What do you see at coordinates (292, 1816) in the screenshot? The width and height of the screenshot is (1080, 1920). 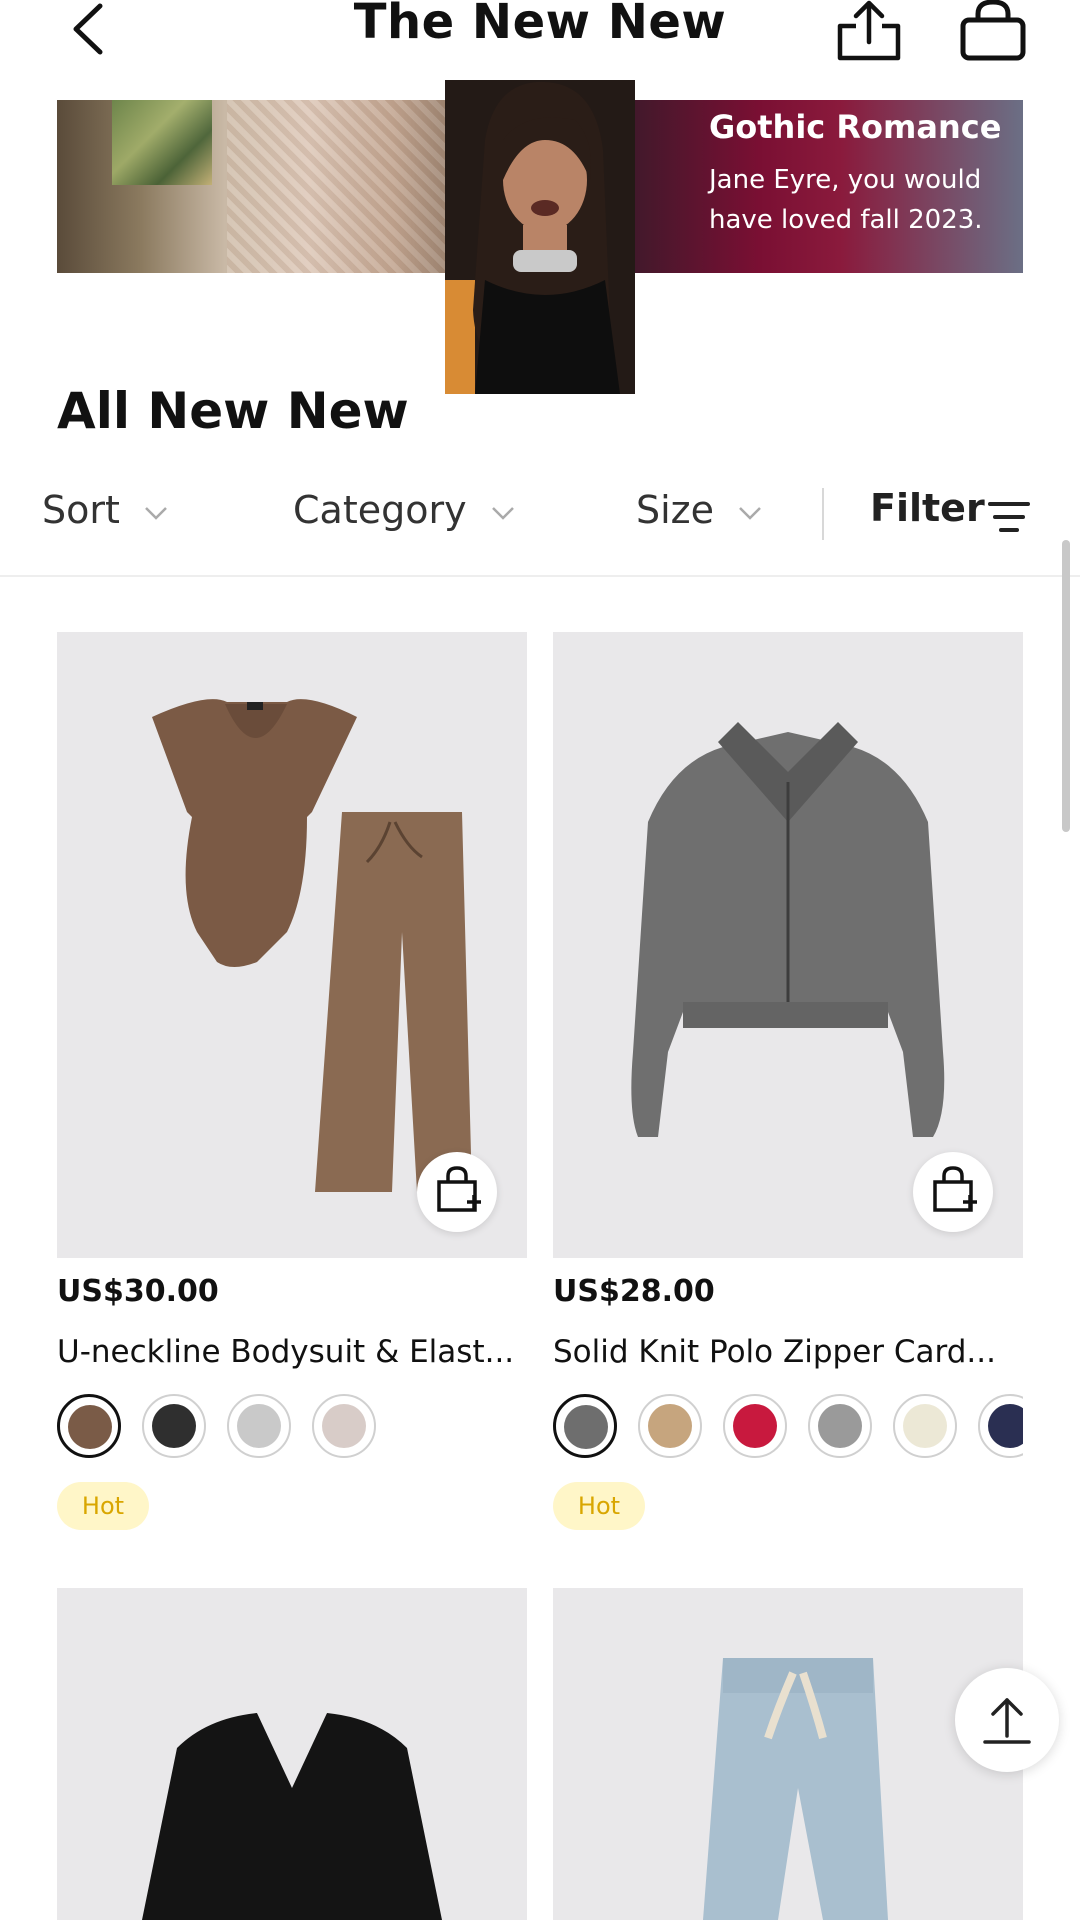 I see `black-top-image` at bounding box center [292, 1816].